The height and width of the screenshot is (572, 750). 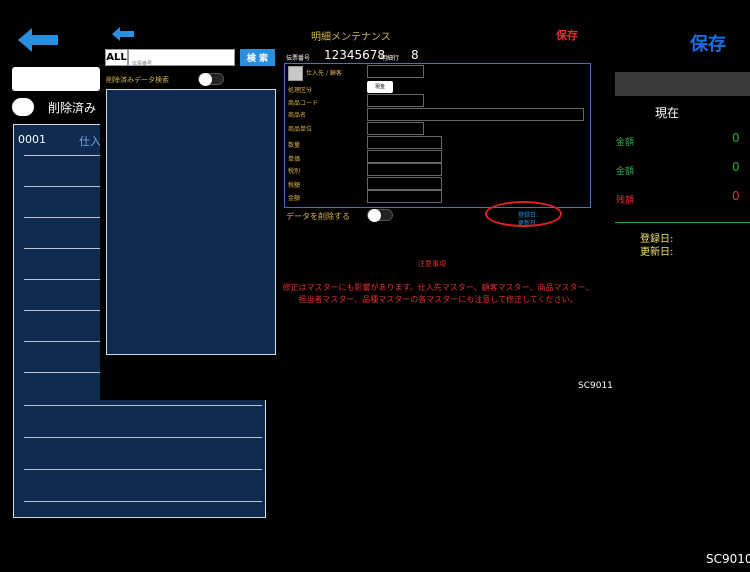 I want to click on summary-header-bar, so click(x=682, y=84).